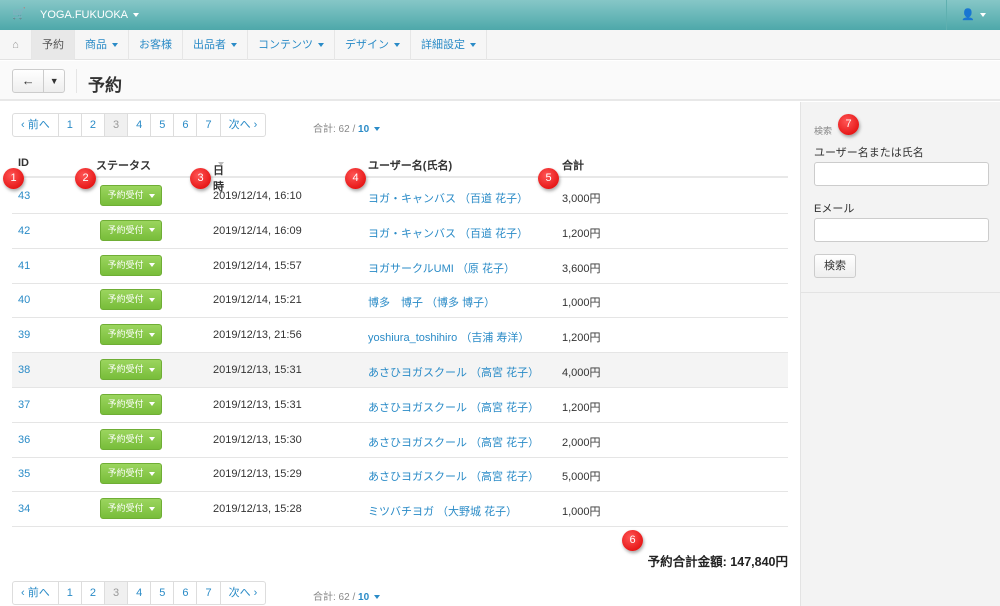  Describe the element at coordinates (24, 405) in the screenshot. I see `reservation-id-link: 37` at that location.